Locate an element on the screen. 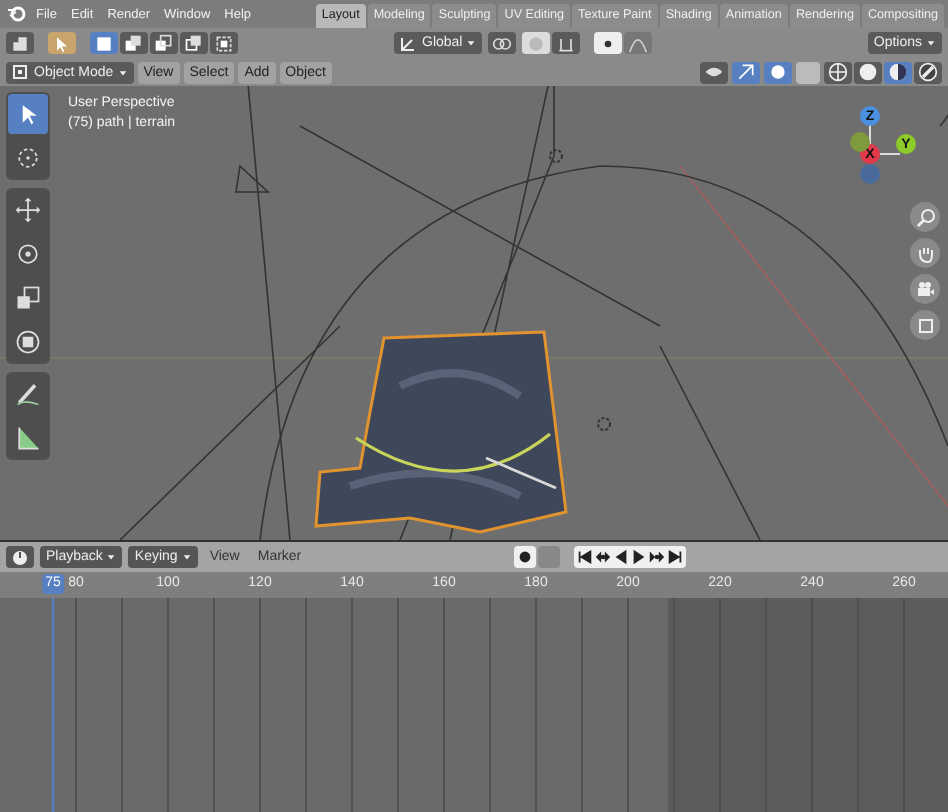 This screenshot has width=948, height=812. cursor-icon is located at coordinates (28, 158).